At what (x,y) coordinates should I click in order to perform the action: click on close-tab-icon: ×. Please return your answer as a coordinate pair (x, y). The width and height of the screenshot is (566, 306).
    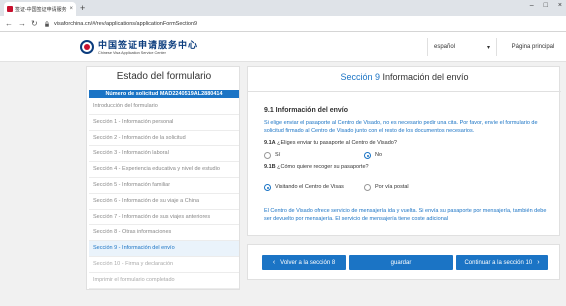
    Looking at the image, I should click on (71, 9).